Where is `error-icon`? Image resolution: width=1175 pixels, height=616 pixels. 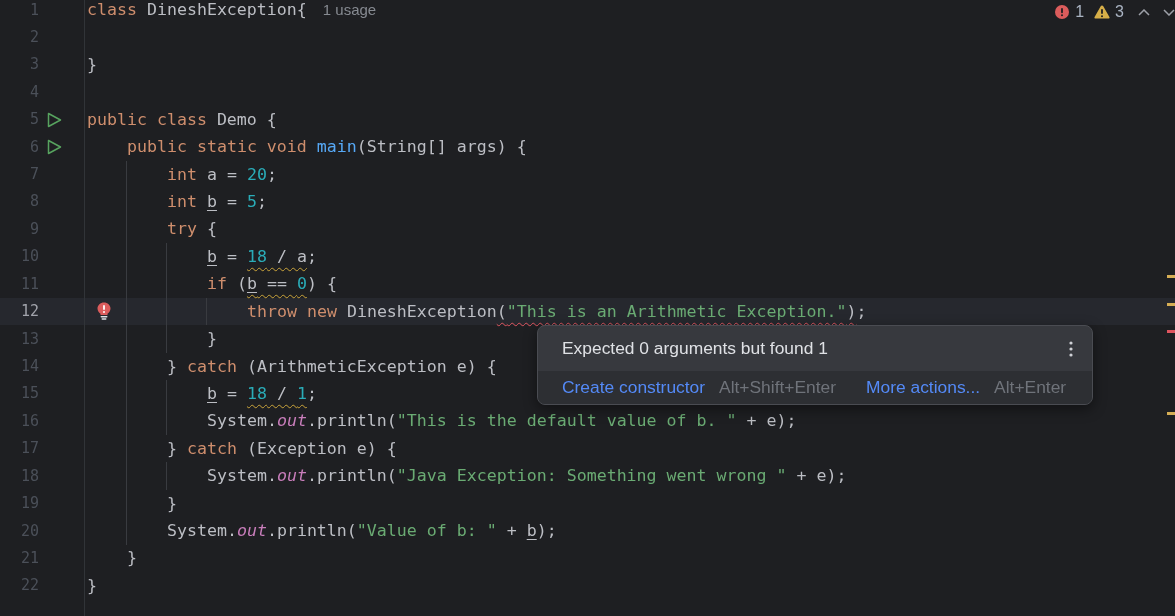 error-icon is located at coordinates (1062, 12).